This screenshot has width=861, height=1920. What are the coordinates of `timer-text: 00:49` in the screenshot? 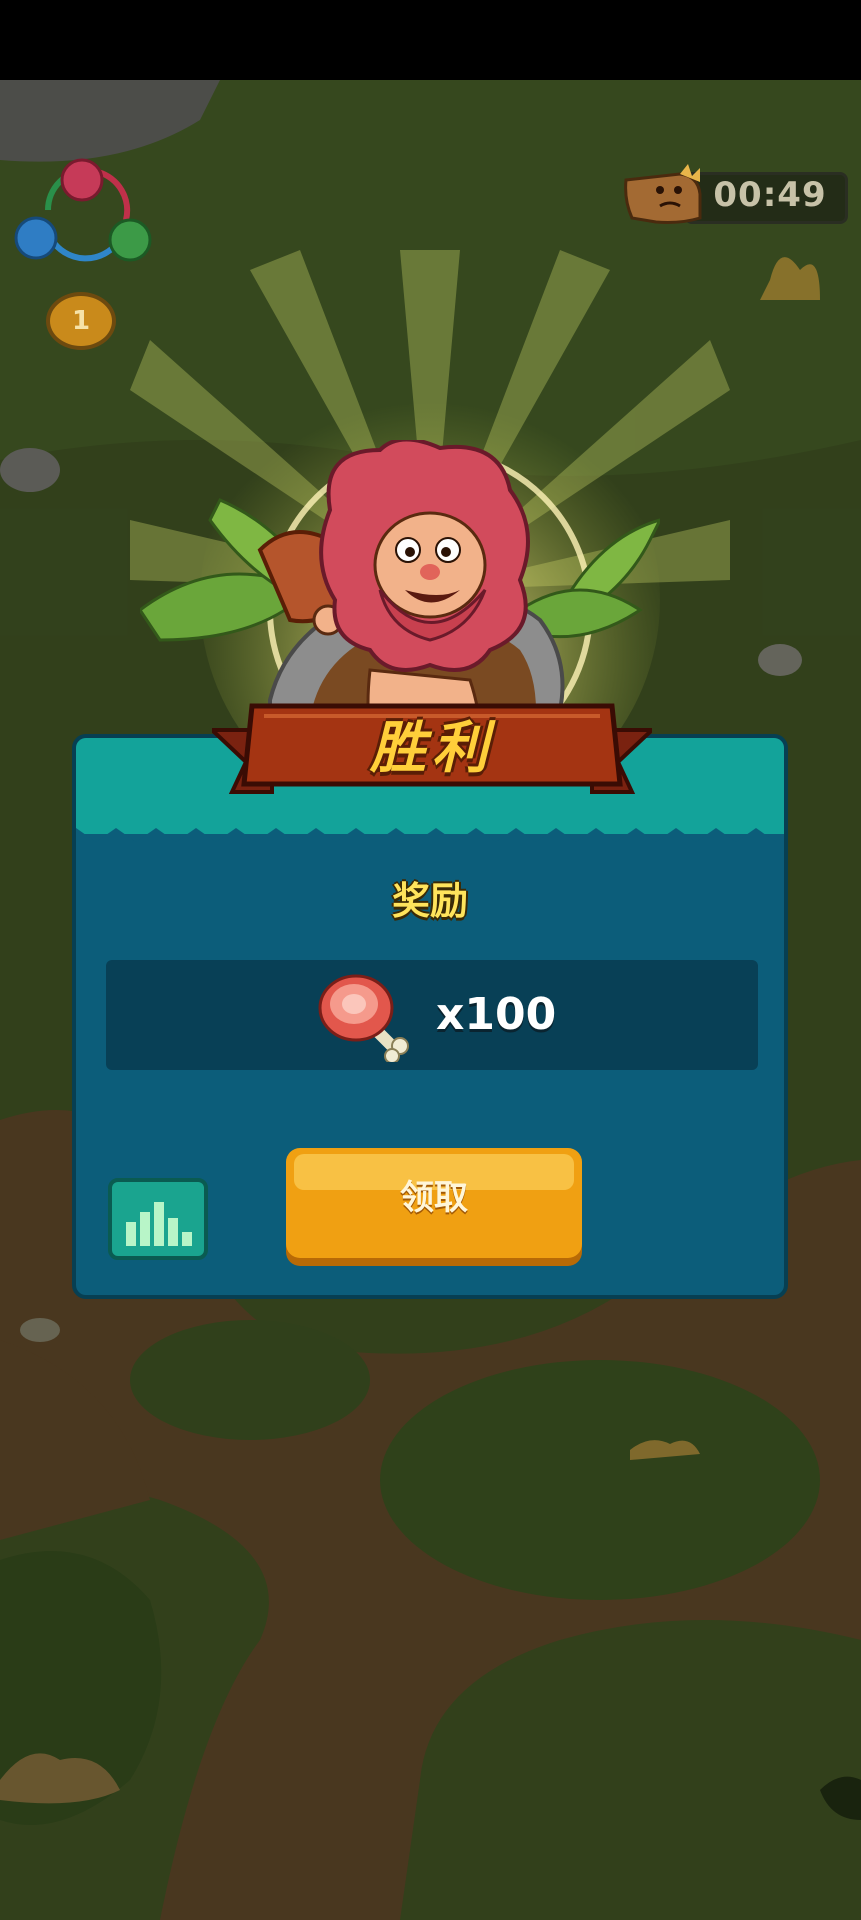 It's located at (770, 195).